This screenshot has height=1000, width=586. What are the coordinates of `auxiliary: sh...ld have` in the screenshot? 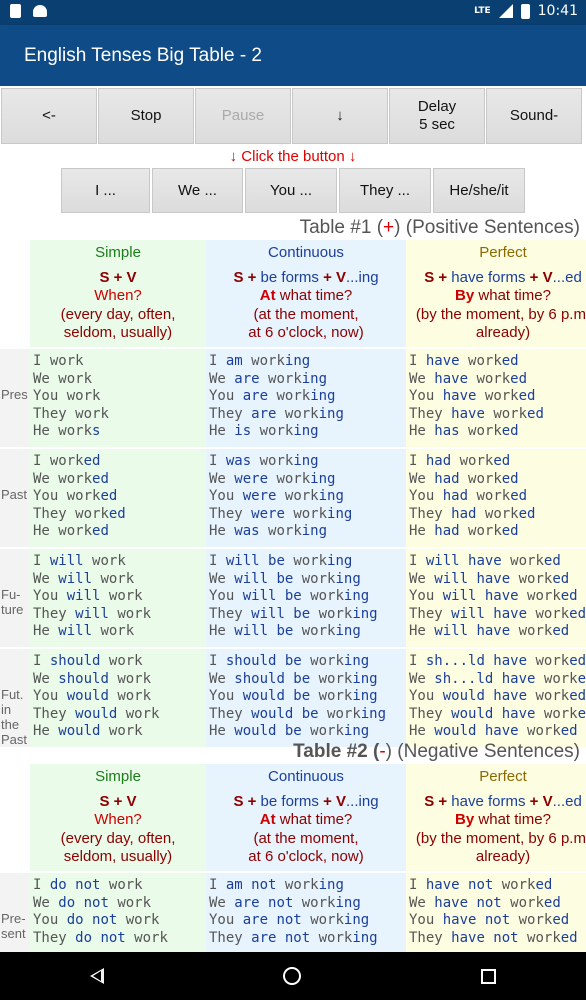 It's located at (476, 660).